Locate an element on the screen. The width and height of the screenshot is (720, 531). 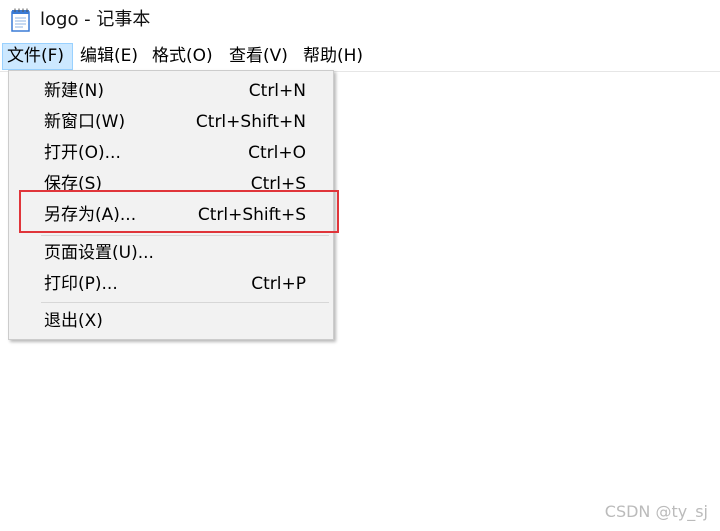
menu-item-label: 退出(X) is located at coordinates (73, 321).